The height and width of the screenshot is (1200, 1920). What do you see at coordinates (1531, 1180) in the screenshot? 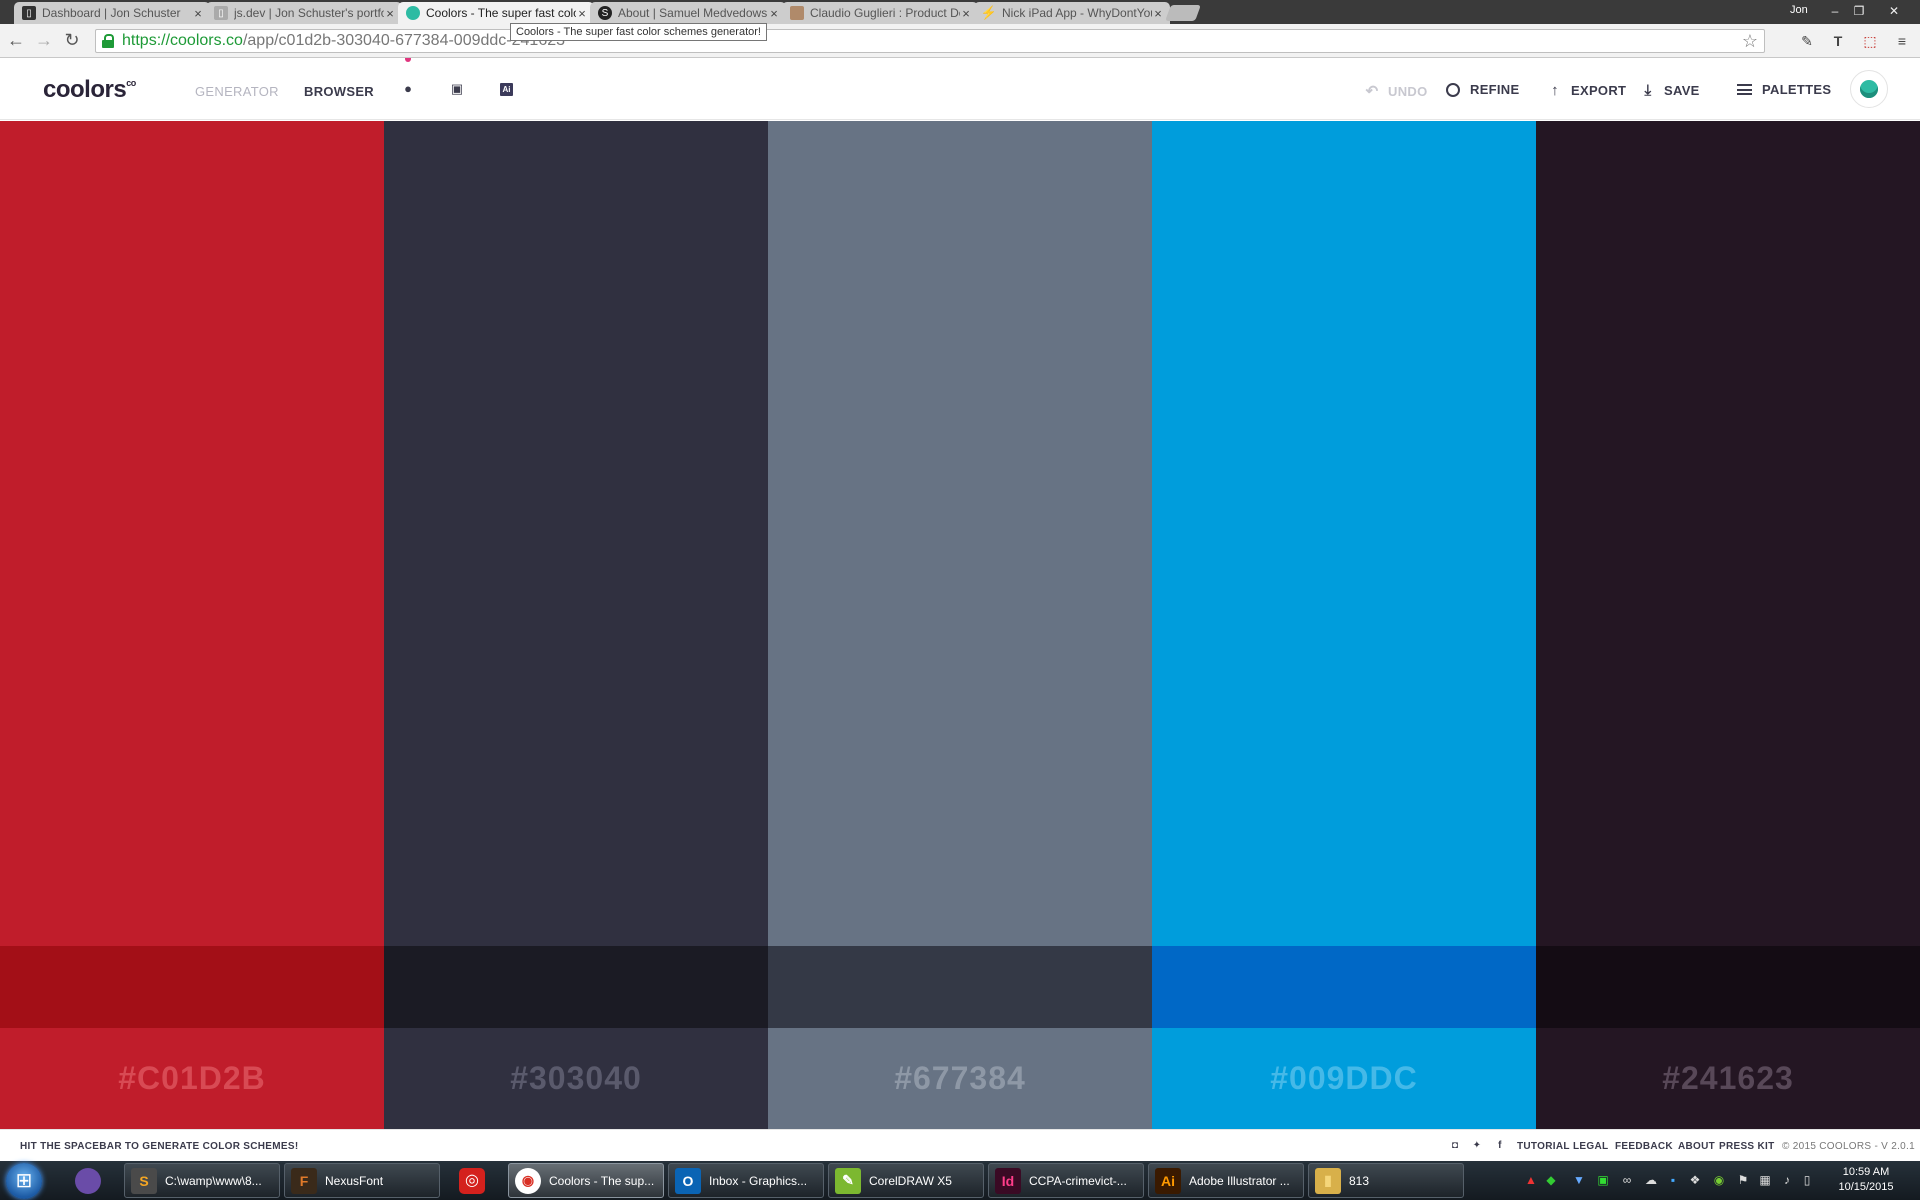
I see `tray-alert-icon: ▲` at bounding box center [1531, 1180].